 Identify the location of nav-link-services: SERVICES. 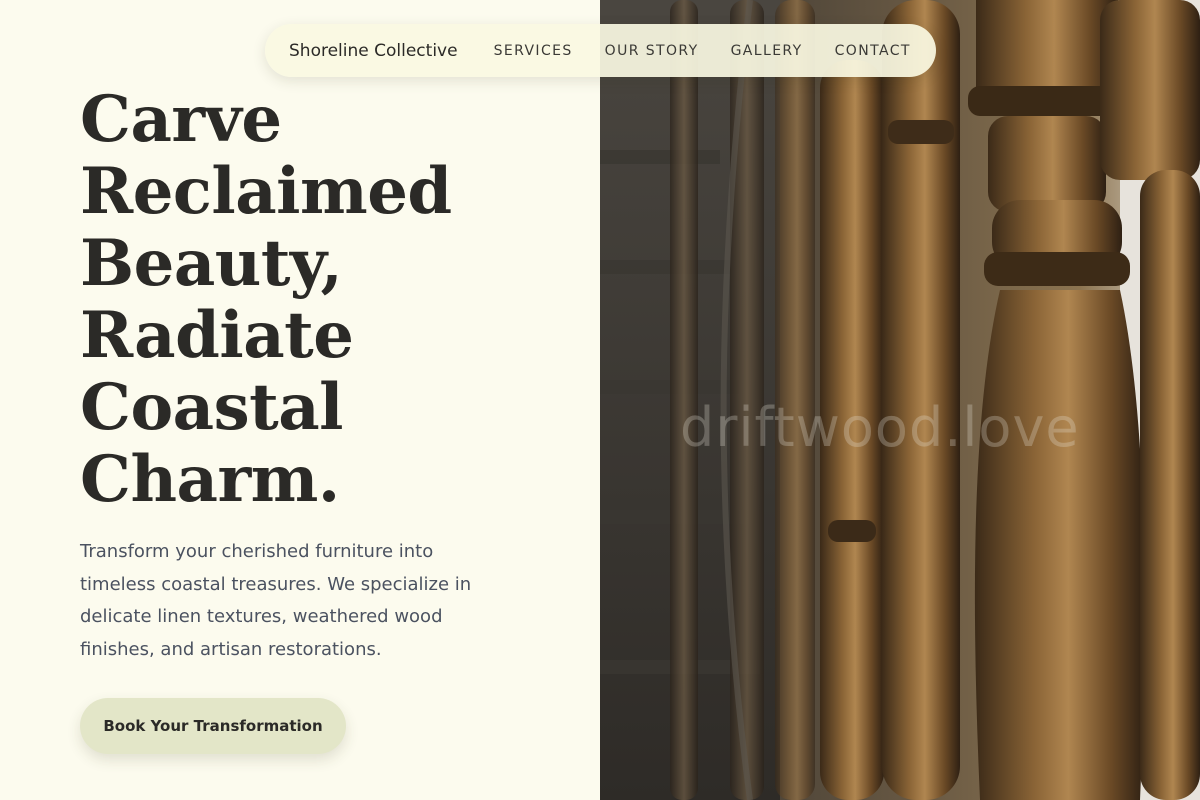
(533, 51).